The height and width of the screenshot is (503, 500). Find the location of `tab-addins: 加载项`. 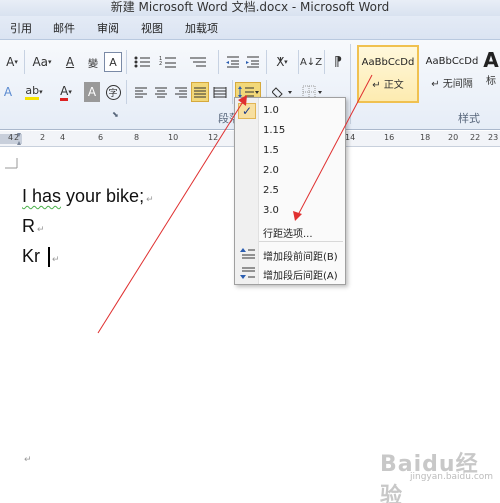

tab-addins: 加载项 is located at coordinates (201, 28).